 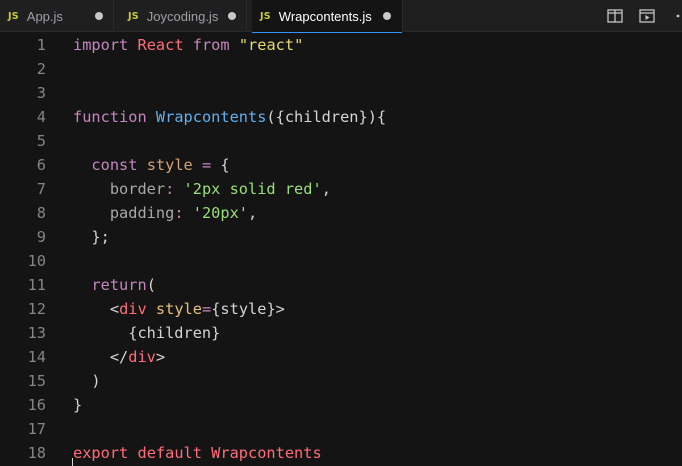 I want to click on code-token: (, so click(x=151, y=285).